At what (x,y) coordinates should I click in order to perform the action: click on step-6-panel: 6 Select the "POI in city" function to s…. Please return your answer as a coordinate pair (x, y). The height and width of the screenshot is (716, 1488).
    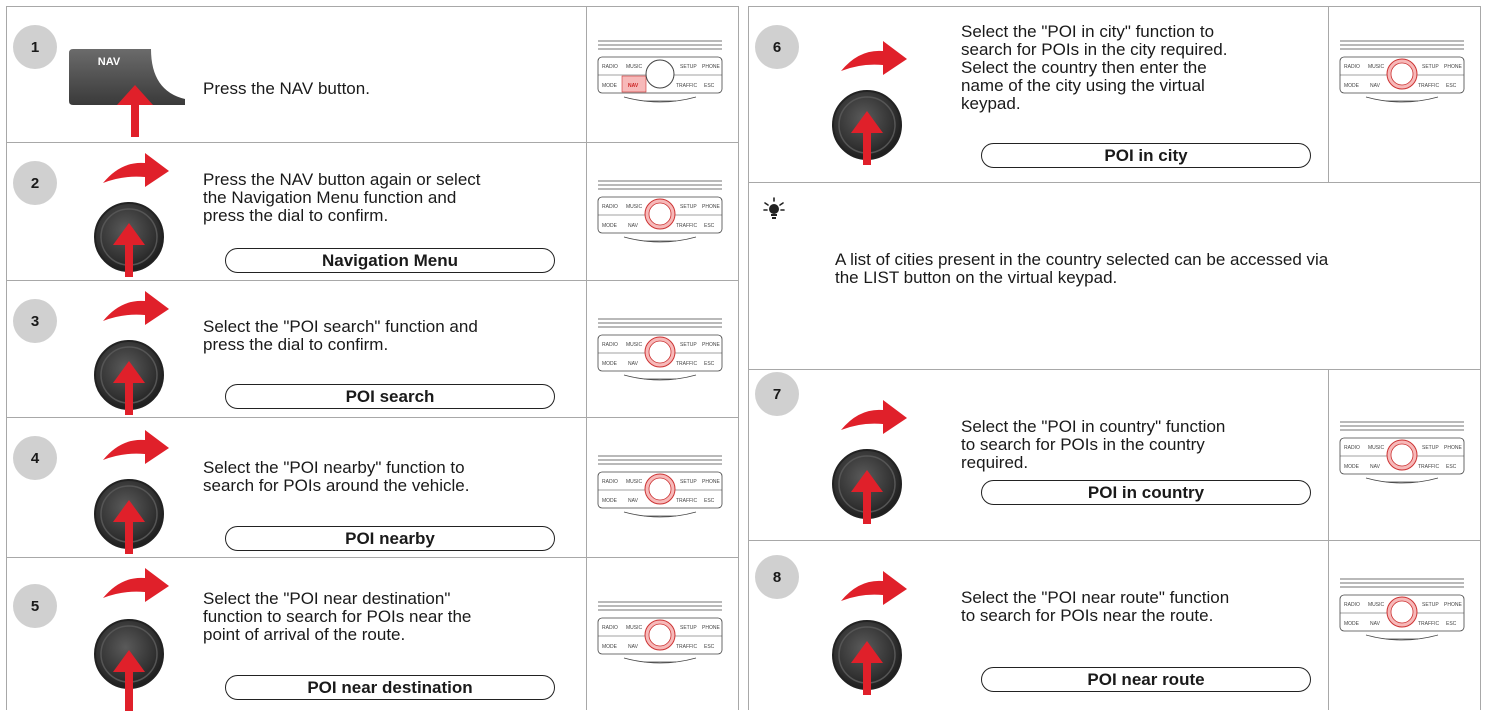
    Looking at the image, I should click on (1114, 94).